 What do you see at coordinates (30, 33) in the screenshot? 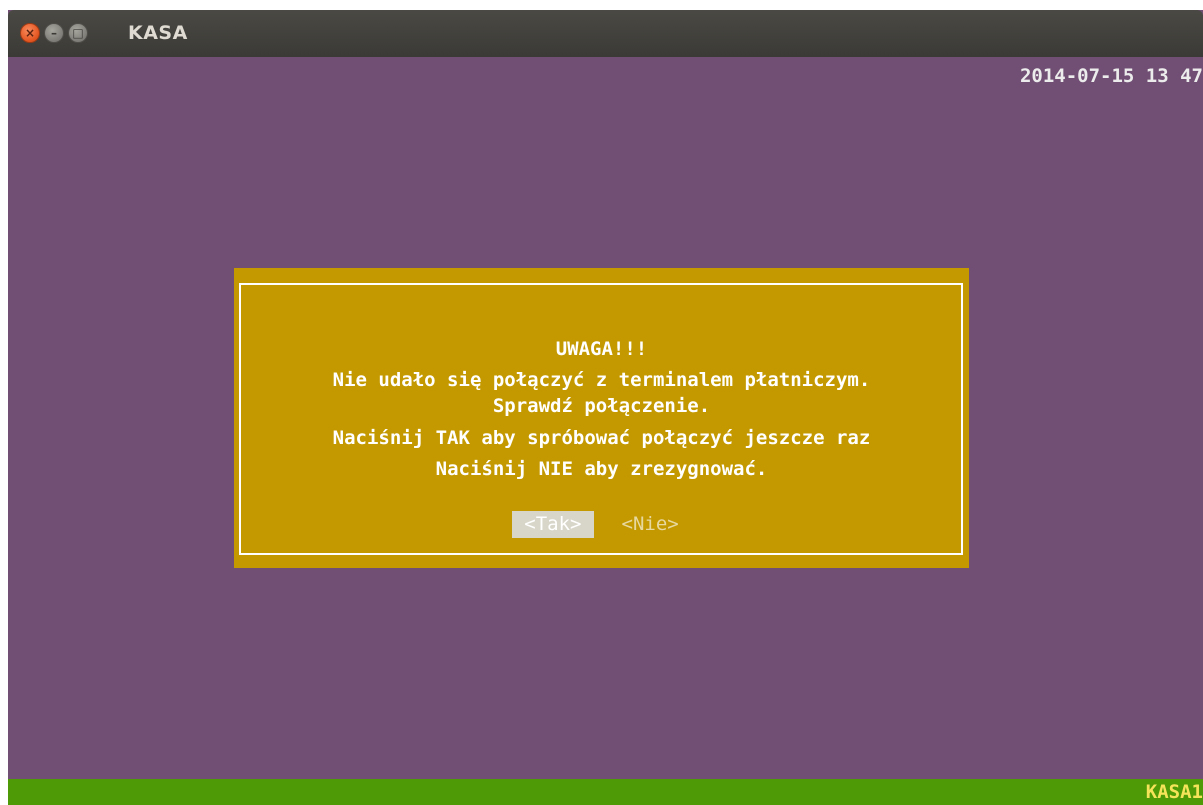
I see `close-icon: ×` at bounding box center [30, 33].